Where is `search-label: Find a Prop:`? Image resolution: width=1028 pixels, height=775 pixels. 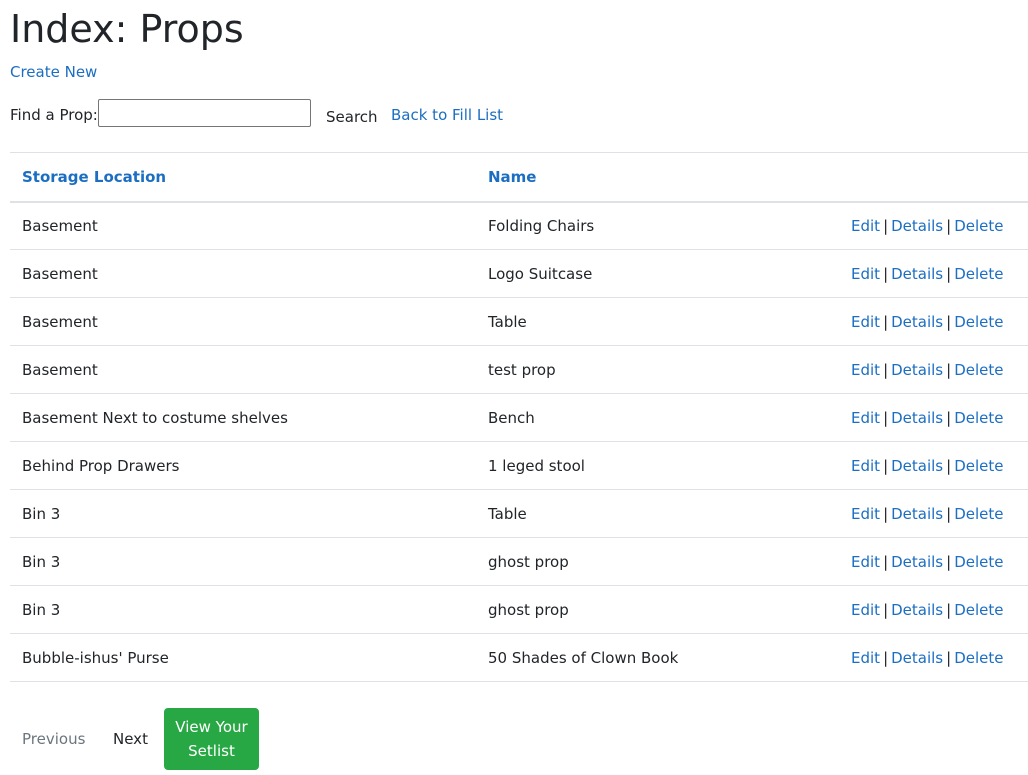
search-label: Find a Prop: is located at coordinates (54, 115).